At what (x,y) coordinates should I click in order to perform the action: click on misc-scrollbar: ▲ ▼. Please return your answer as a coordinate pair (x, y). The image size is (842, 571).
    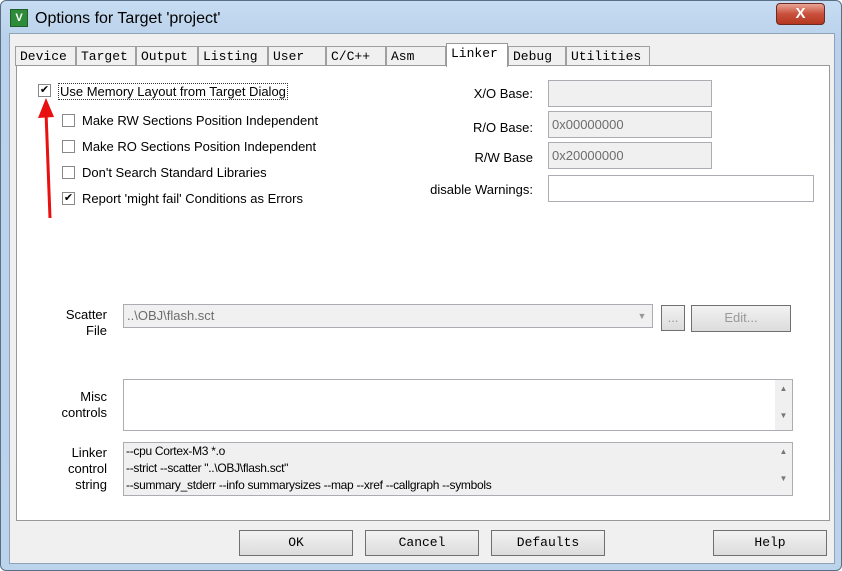
    Looking at the image, I should click on (783, 405).